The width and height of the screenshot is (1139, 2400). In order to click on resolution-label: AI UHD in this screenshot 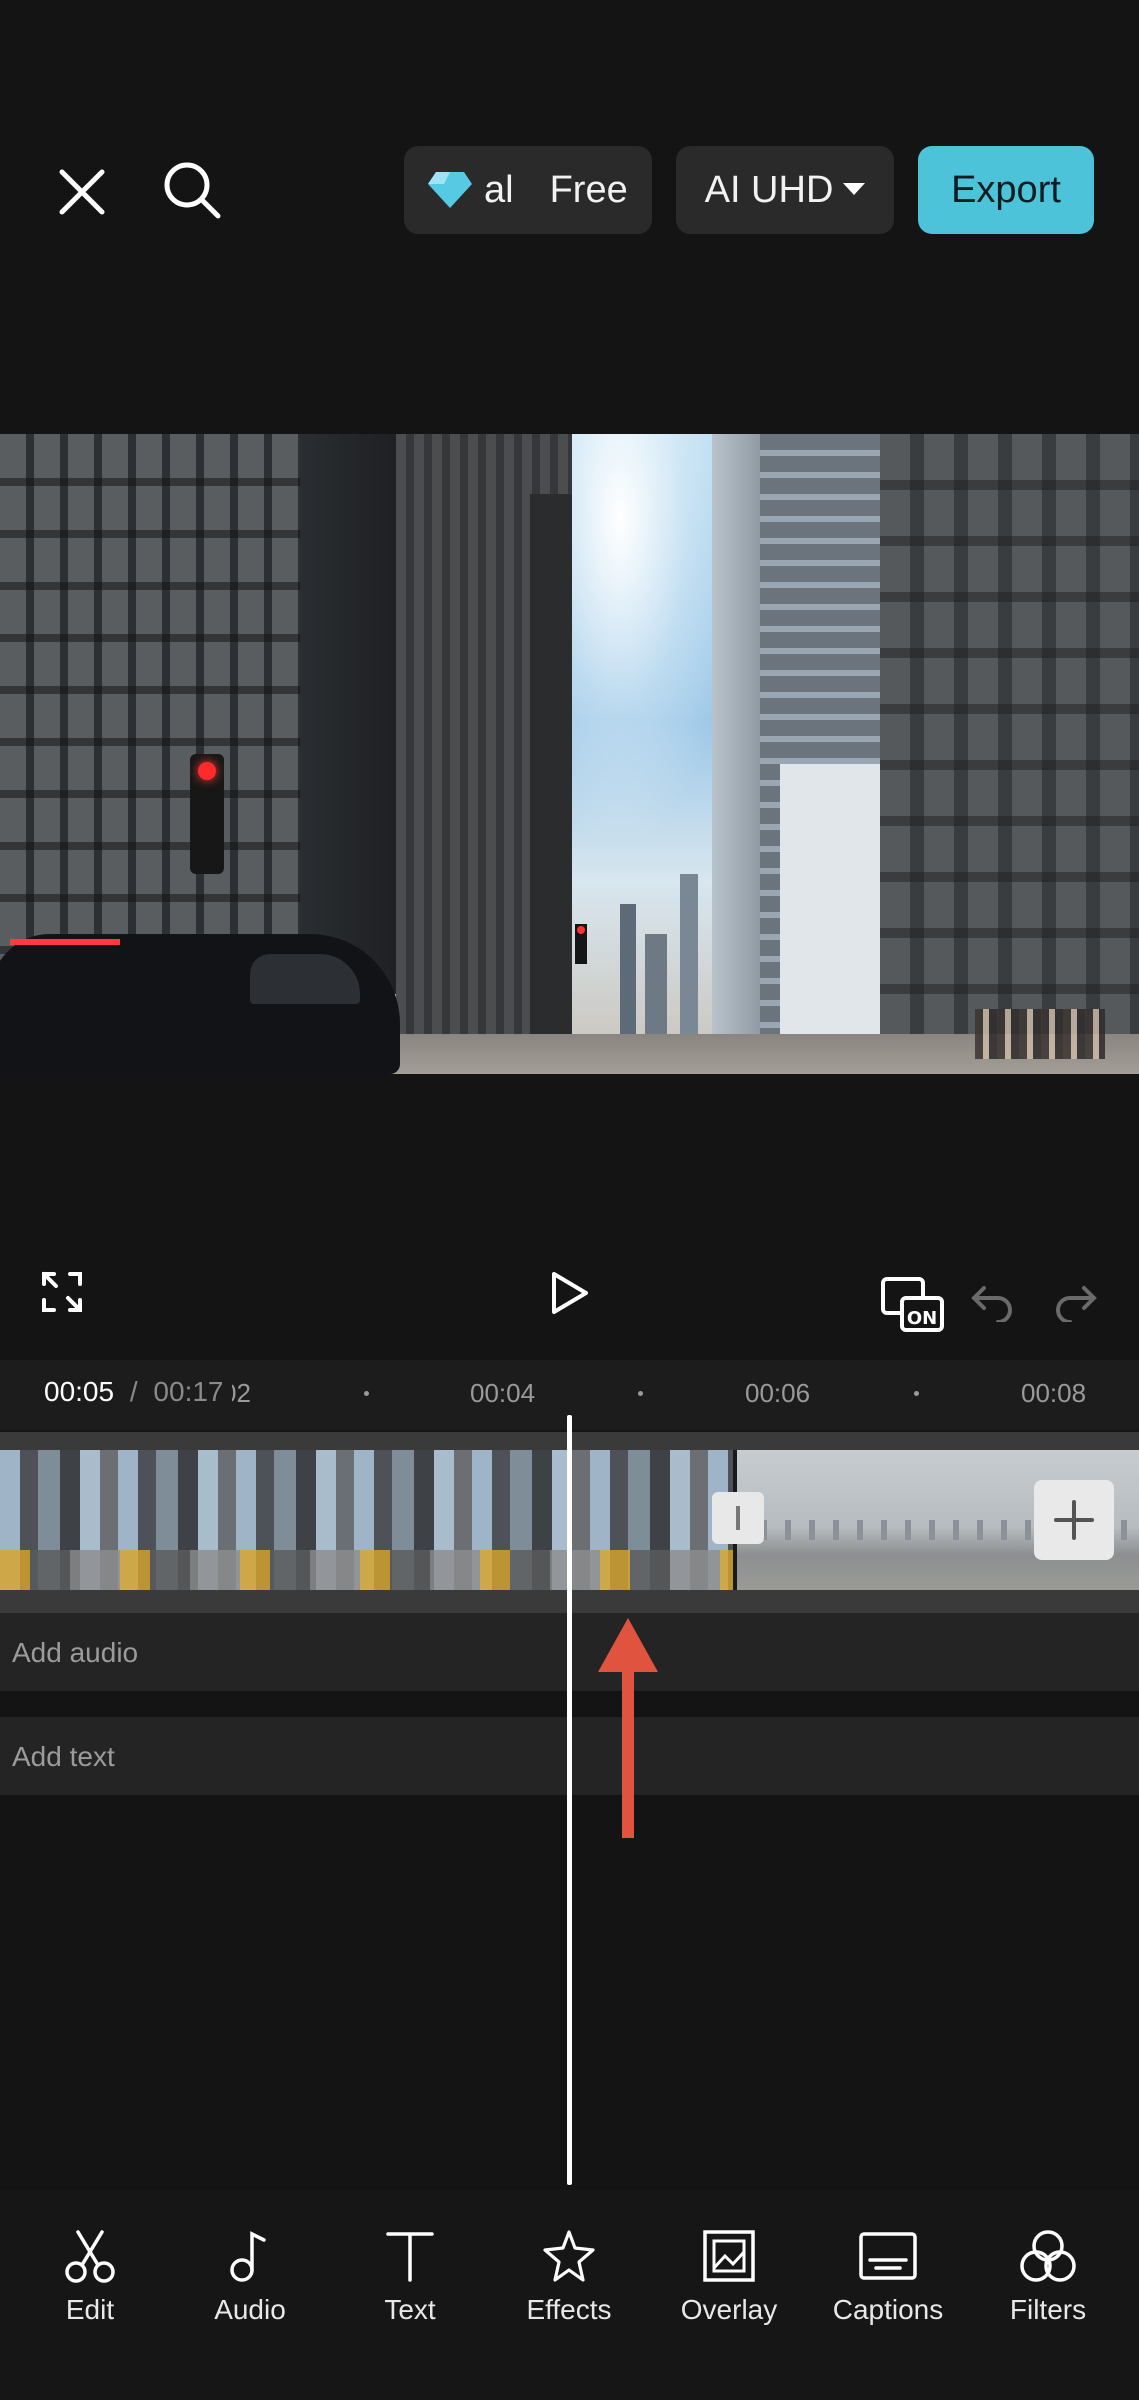, I will do `click(769, 189)`.